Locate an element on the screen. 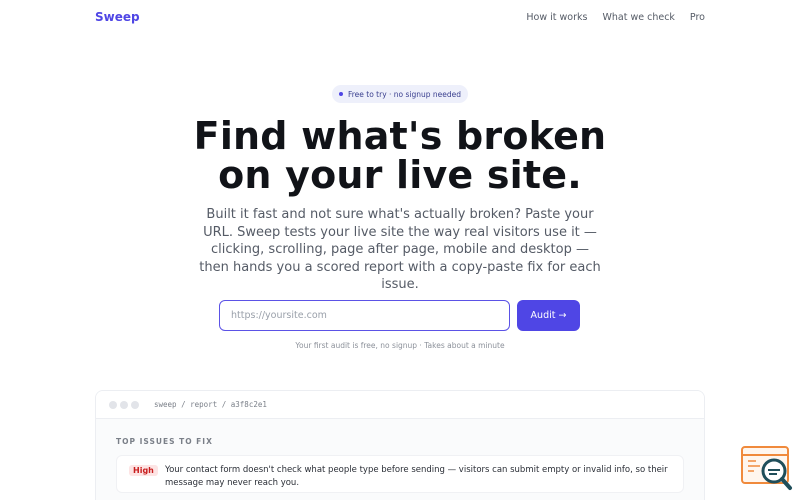  issues-section-title: TOP ISSUES TO FIX is located at coordinates (164, 441).